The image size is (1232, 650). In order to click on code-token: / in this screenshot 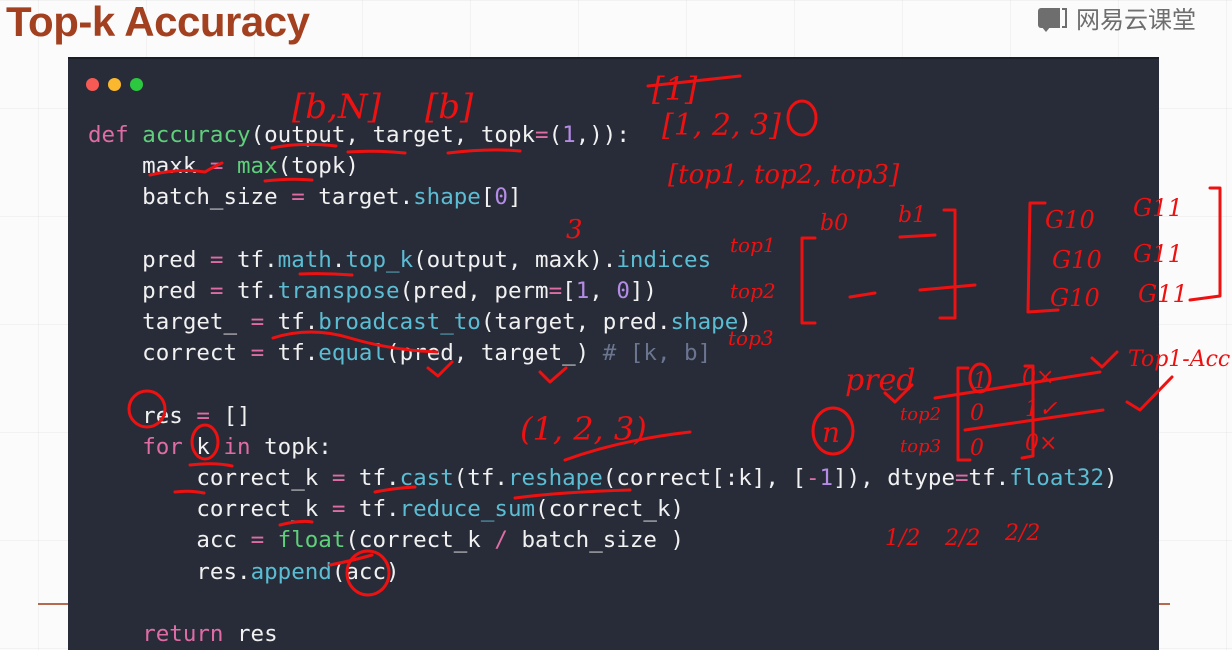, I will do `click(501, 540)`.